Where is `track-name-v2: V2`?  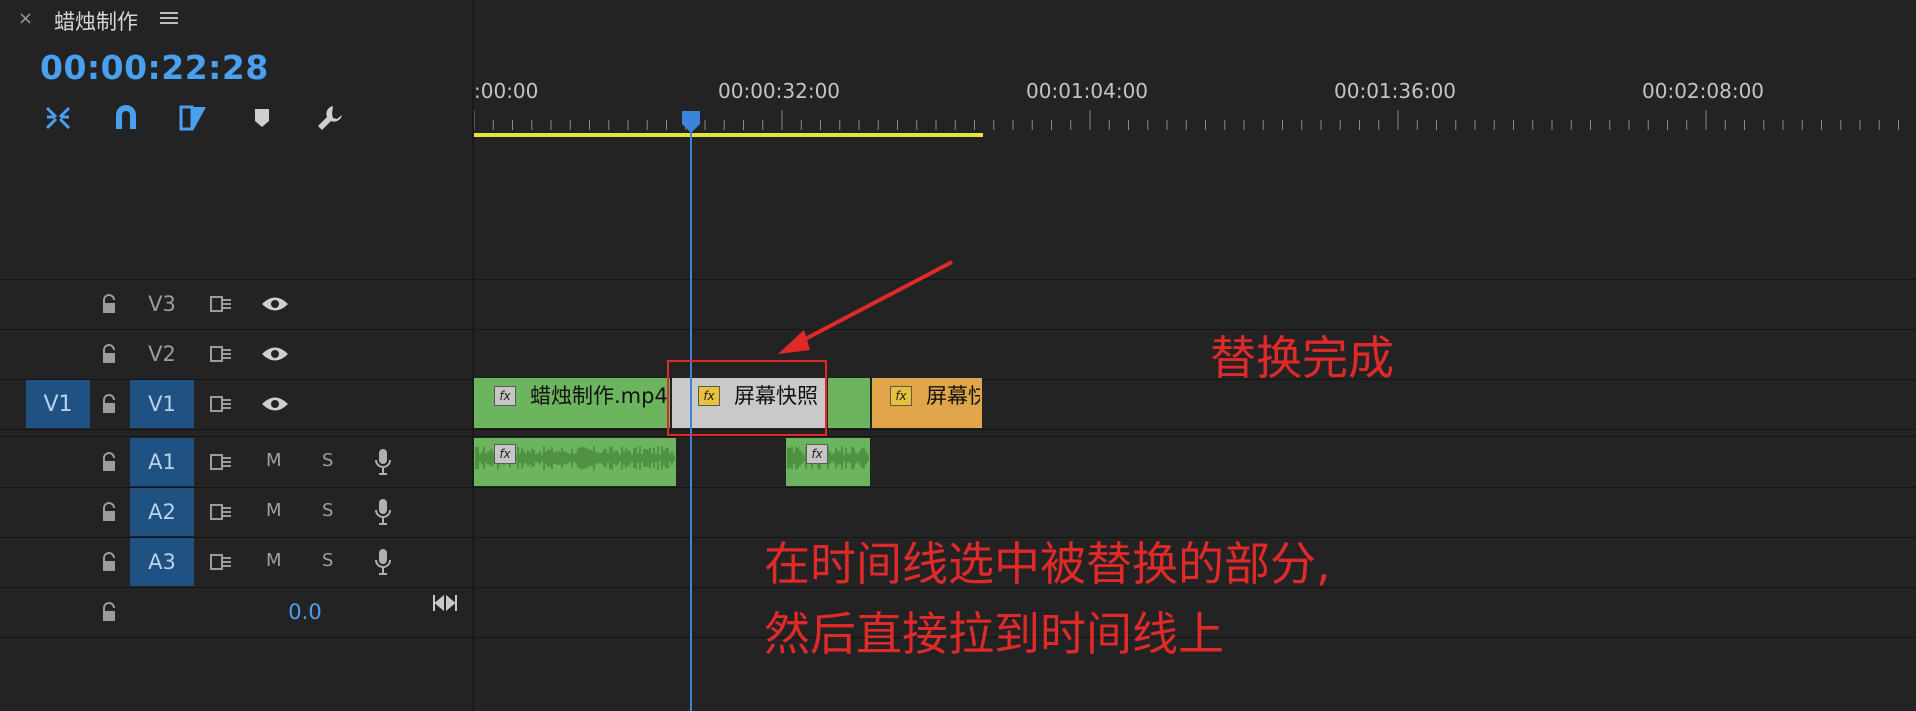
track-name-v2: V2 is located at coordinates (162, 354).